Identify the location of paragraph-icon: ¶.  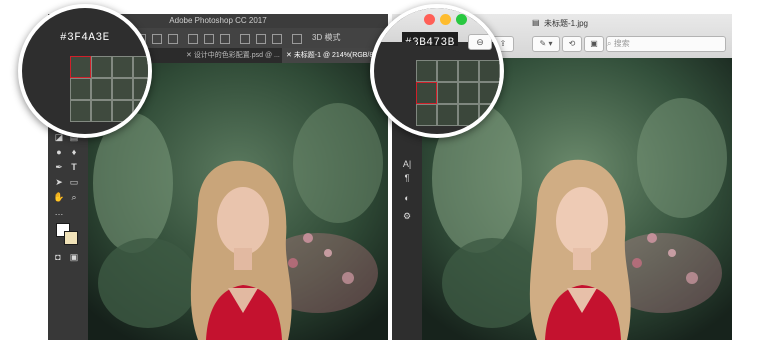
(407, 178).